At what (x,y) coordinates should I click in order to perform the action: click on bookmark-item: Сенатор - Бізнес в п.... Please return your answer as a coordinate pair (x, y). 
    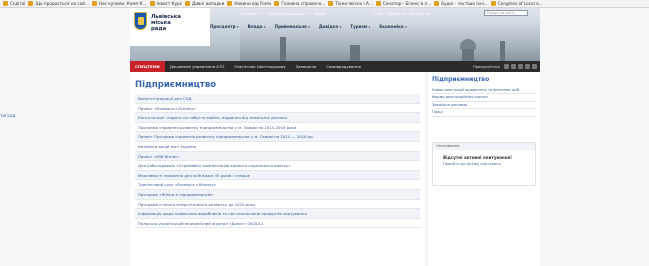
    Looking at the image, I should click on (403, 3).